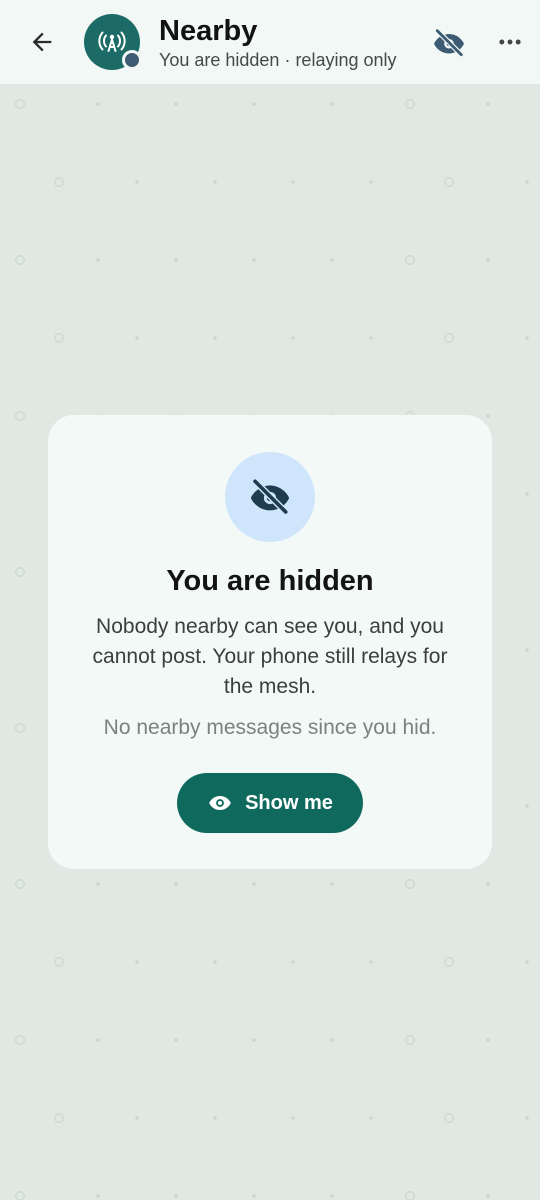 Image resolution: width=540 pixels, height=1200 pixels. I want to click on broadcast-antenna-icon, so click(112, 41).